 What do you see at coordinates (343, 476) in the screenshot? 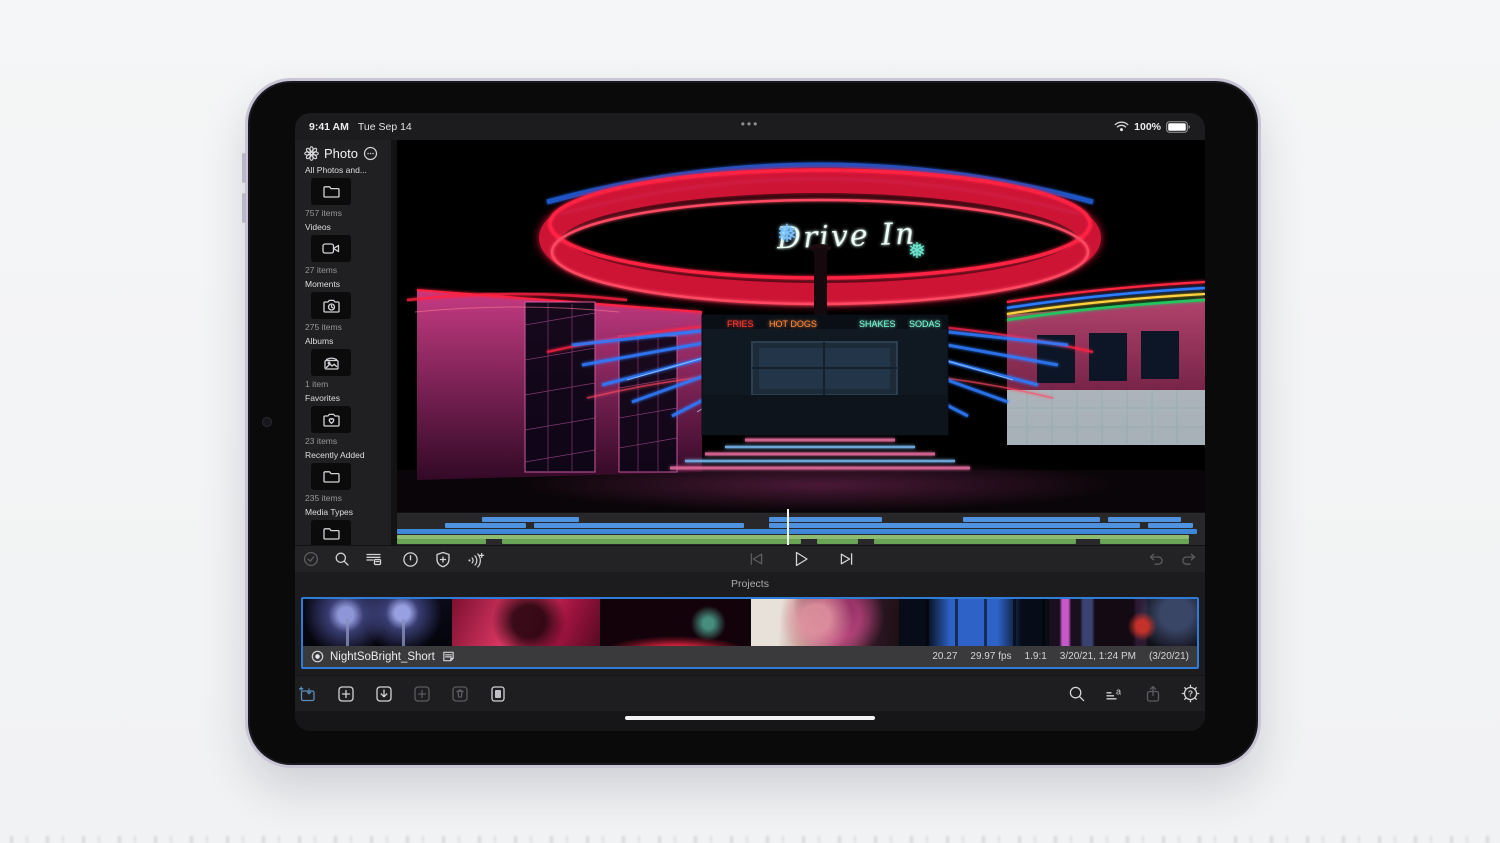
I see `library-item-recently-added: Recently Added 235 items` at bounding box center [343, 476].